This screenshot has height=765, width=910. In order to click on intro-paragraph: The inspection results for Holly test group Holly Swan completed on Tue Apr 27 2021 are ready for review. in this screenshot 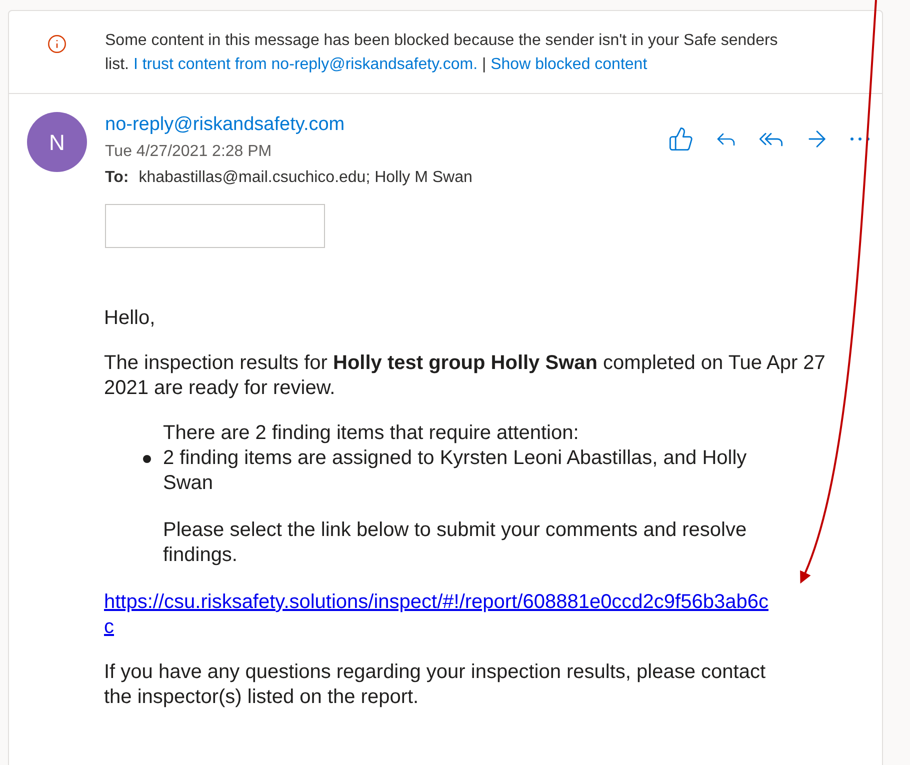, I will do `click(465, 376)`.